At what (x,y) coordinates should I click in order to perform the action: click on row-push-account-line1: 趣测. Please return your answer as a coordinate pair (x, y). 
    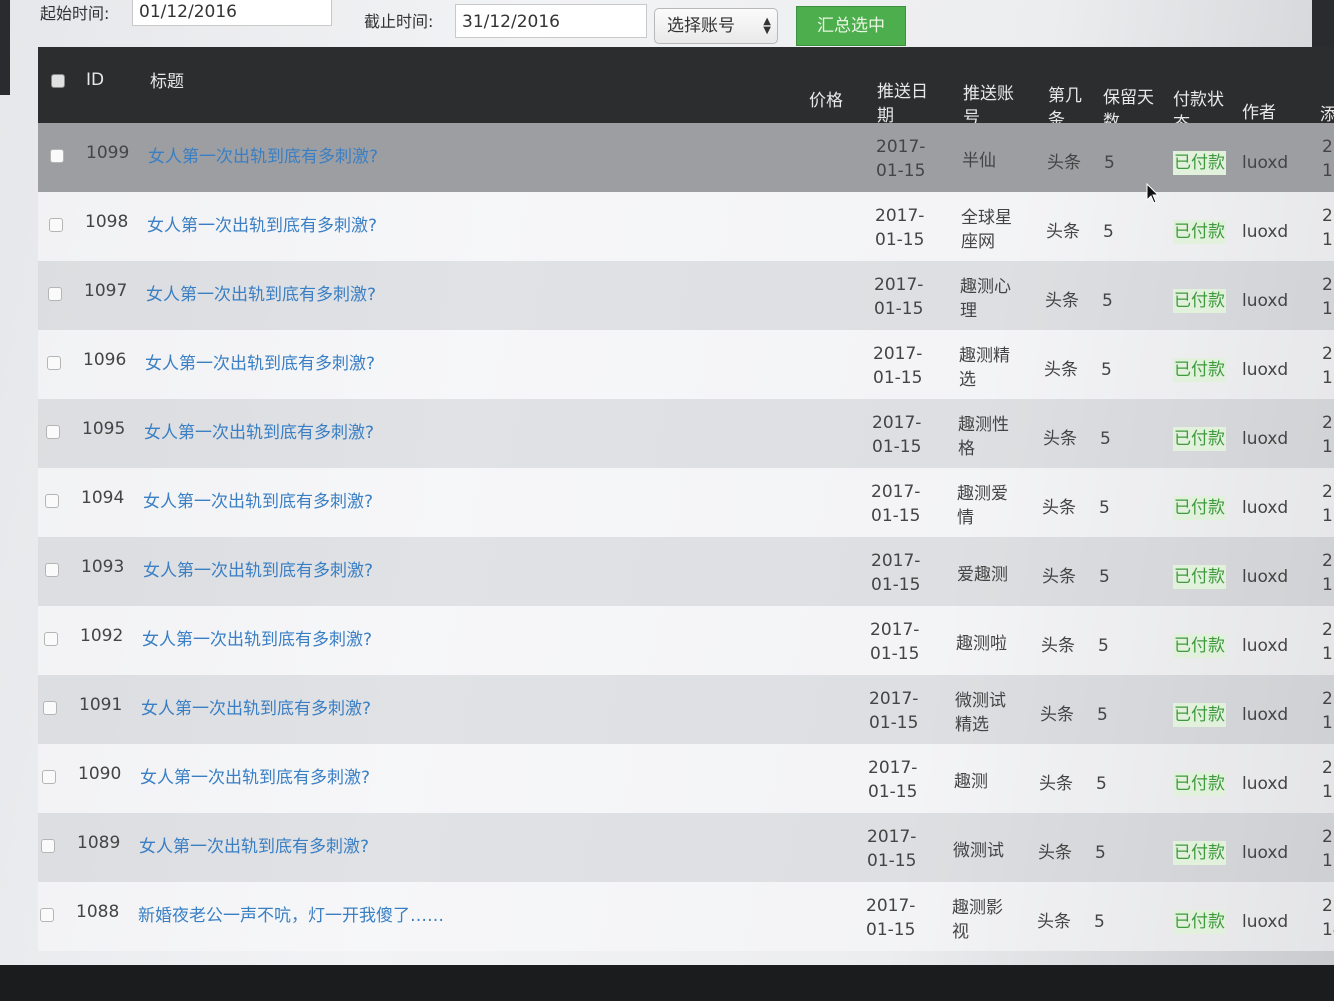
    Looking at the image, I should click on (971, 782).